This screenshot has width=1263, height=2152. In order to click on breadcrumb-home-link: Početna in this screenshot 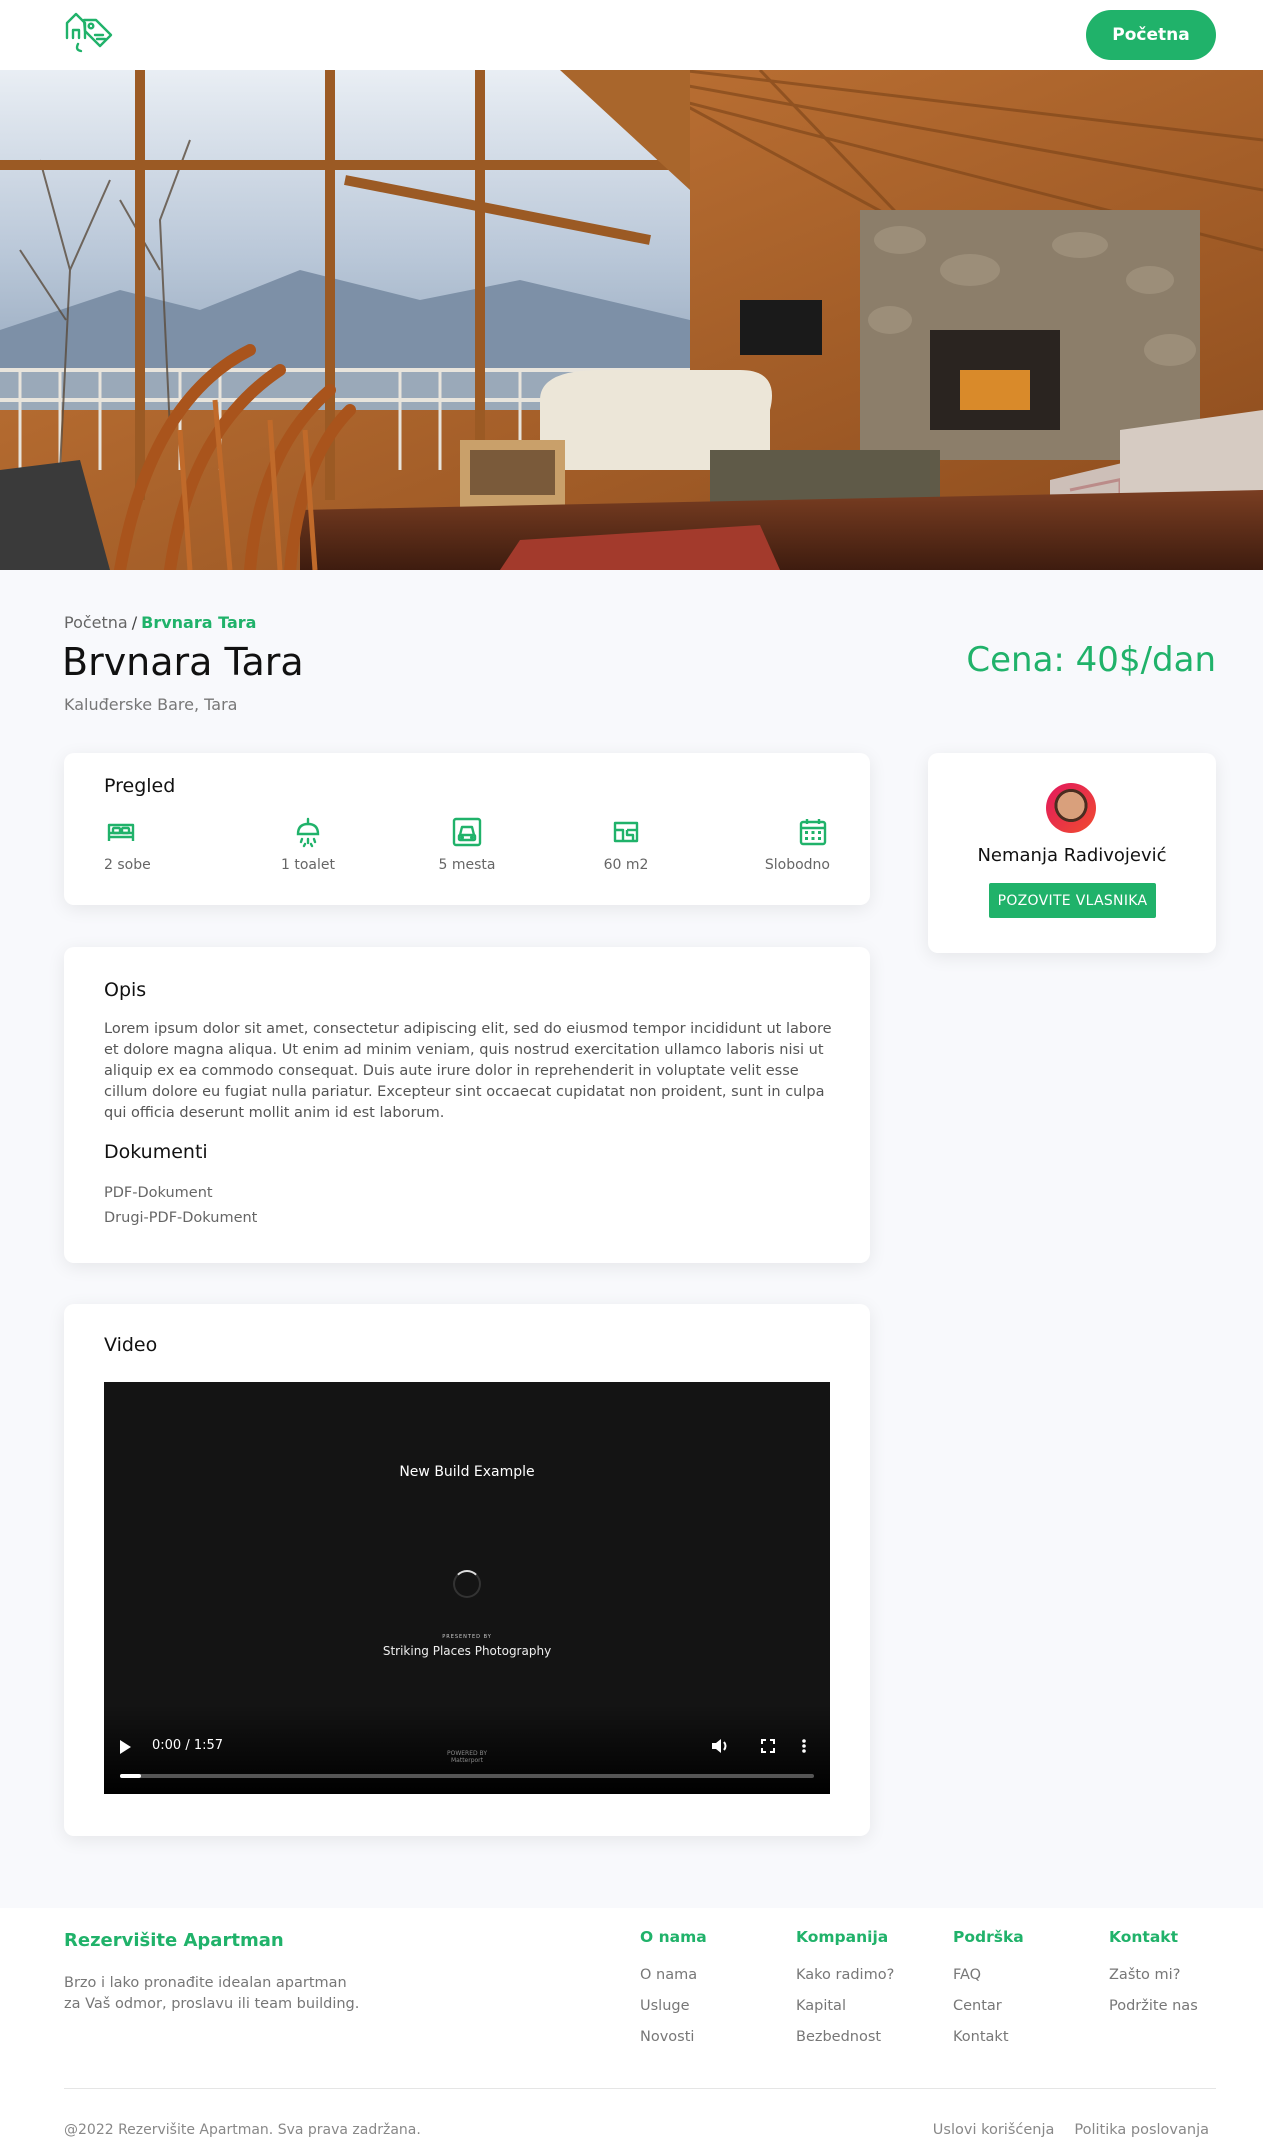, I will do `click(96, 622)`.